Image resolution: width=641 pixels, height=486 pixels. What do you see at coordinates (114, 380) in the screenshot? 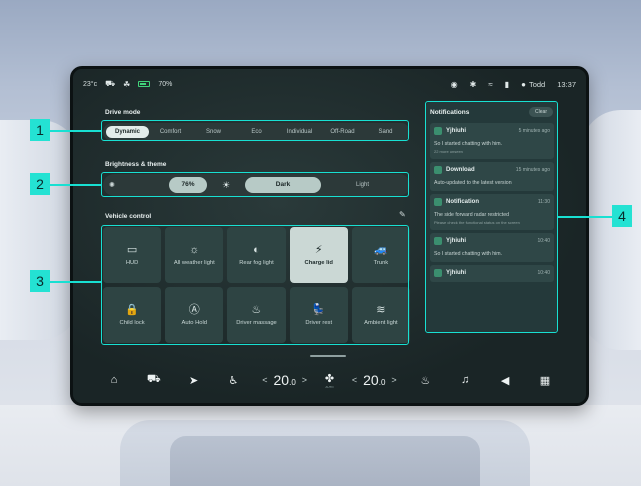
I see `home-icon: ⌂` at bounding box center [114, 380].